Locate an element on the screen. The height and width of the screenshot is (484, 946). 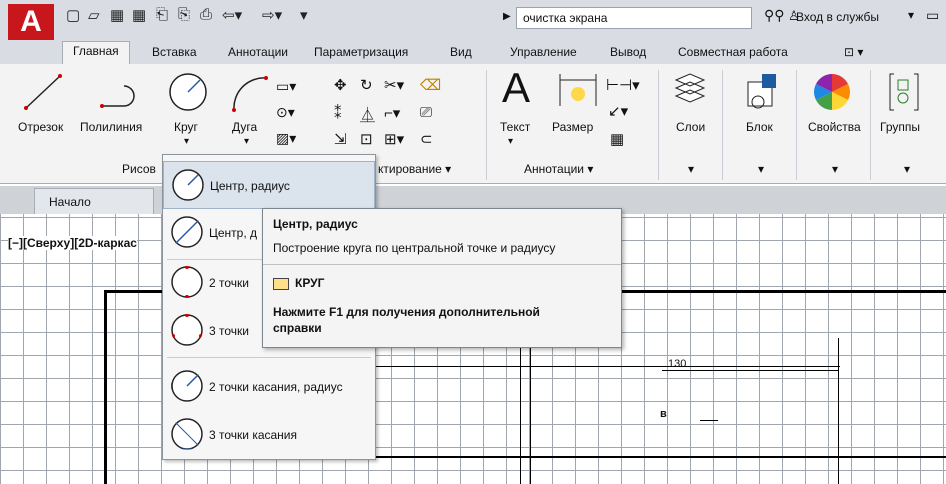
tool-label-line: Отрезок is located at coordinates (40, 127).